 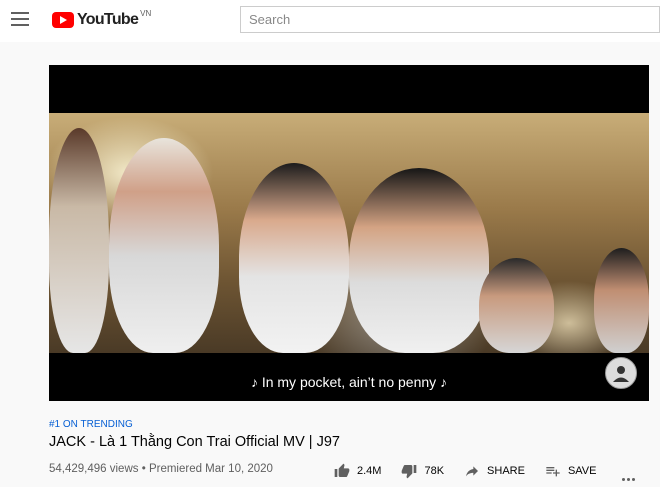 I want to click on search-input, so click(x=450, y=19).